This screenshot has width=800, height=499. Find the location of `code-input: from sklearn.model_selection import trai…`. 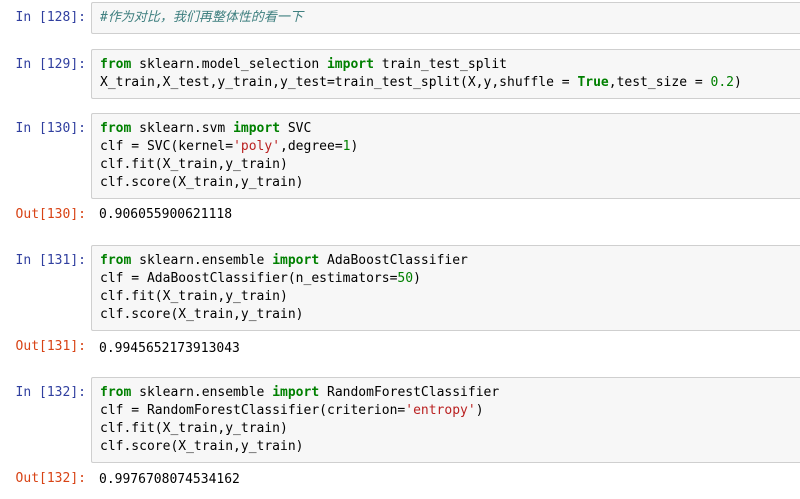

code-input: from sklearn.model_selection import trai… is located at coordinates (445, 74).